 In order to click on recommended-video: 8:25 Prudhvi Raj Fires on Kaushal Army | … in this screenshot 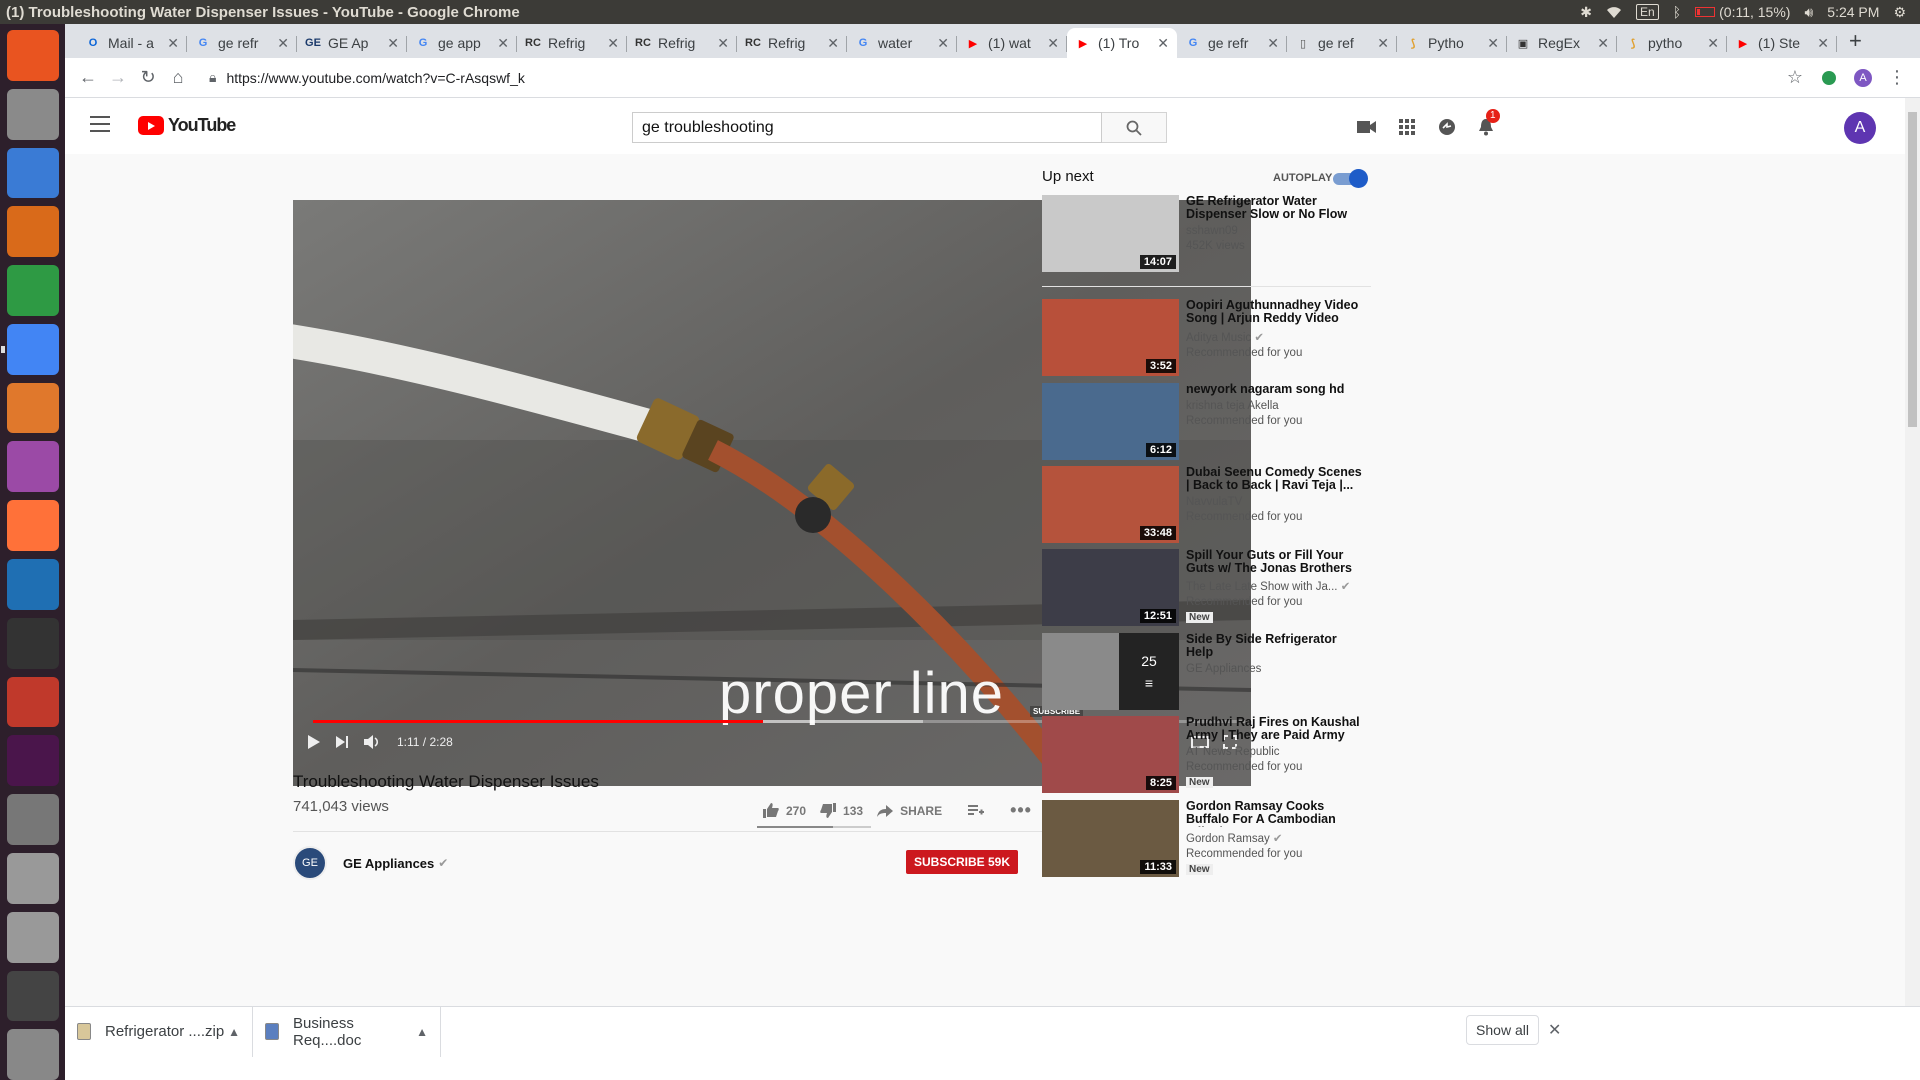, I will do `click(1207, 756)`.